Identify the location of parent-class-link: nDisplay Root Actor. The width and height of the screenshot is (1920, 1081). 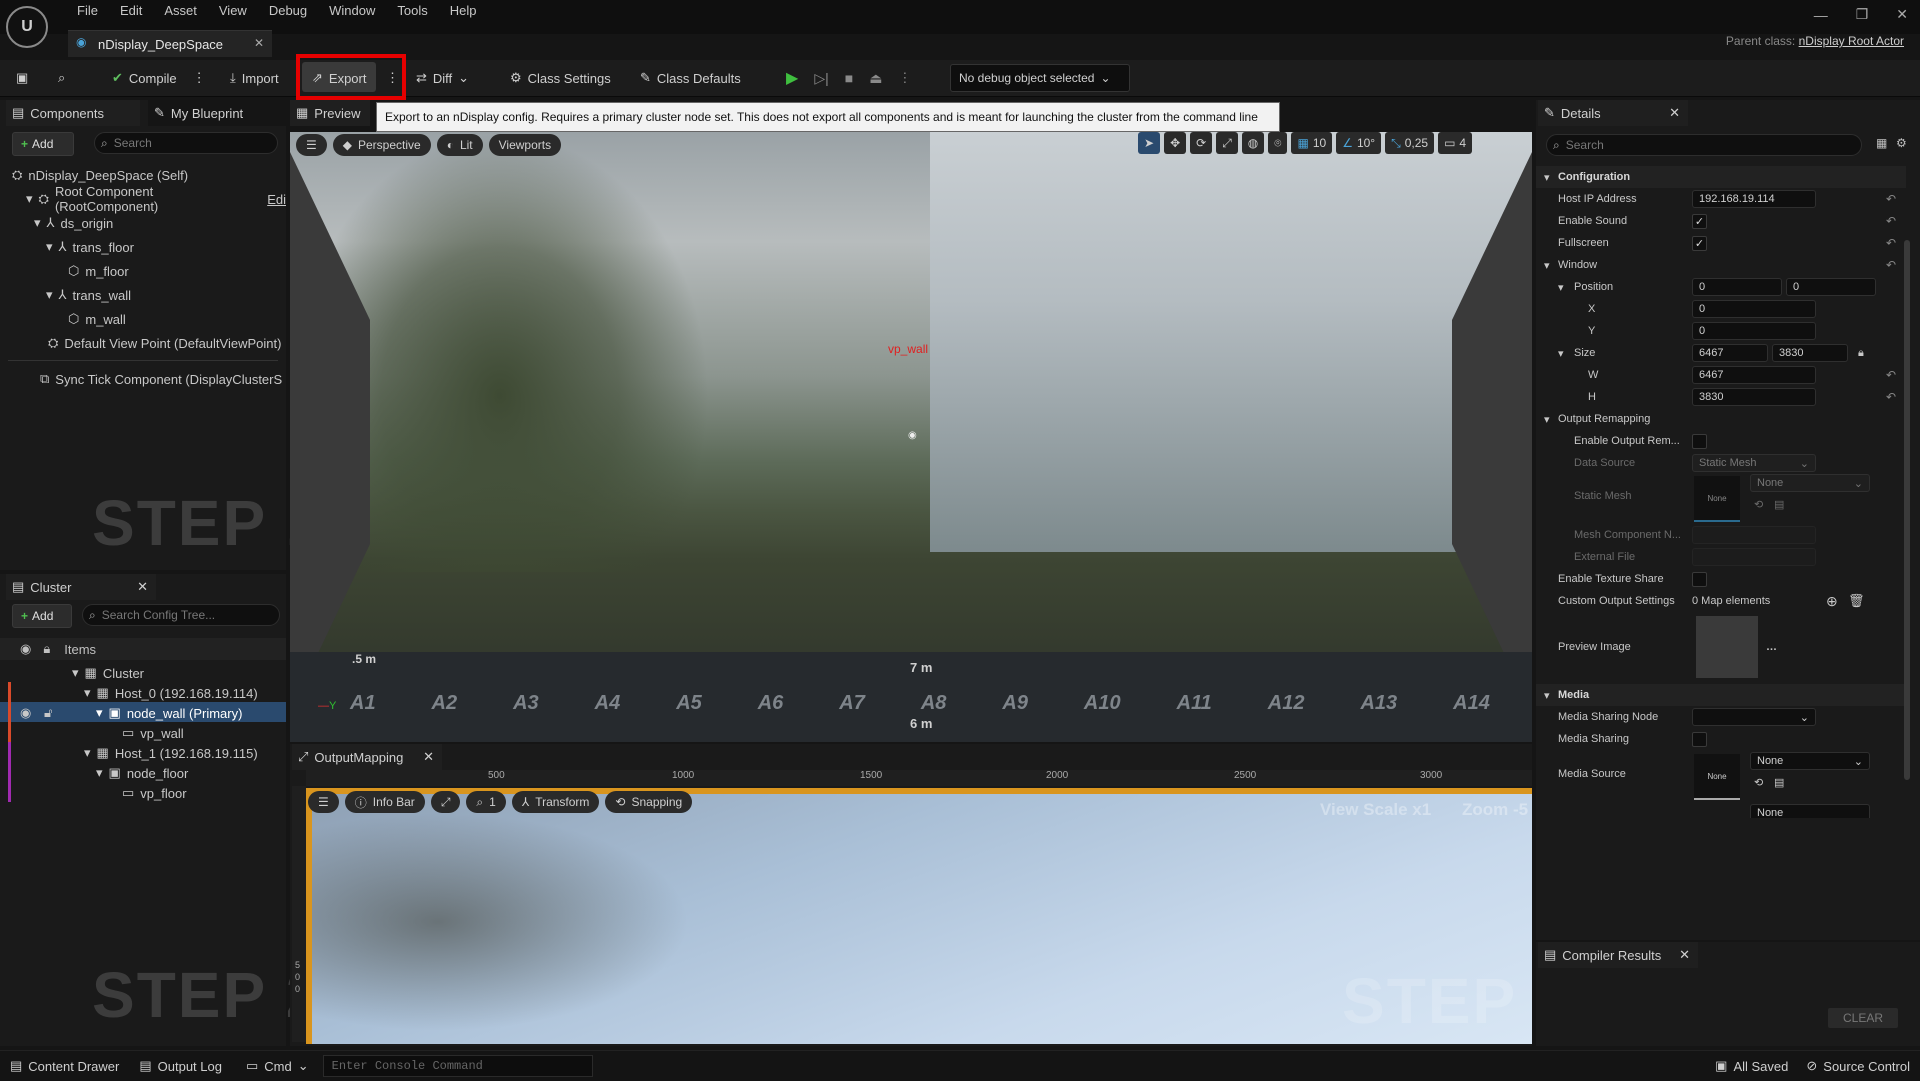
(1851, 41).